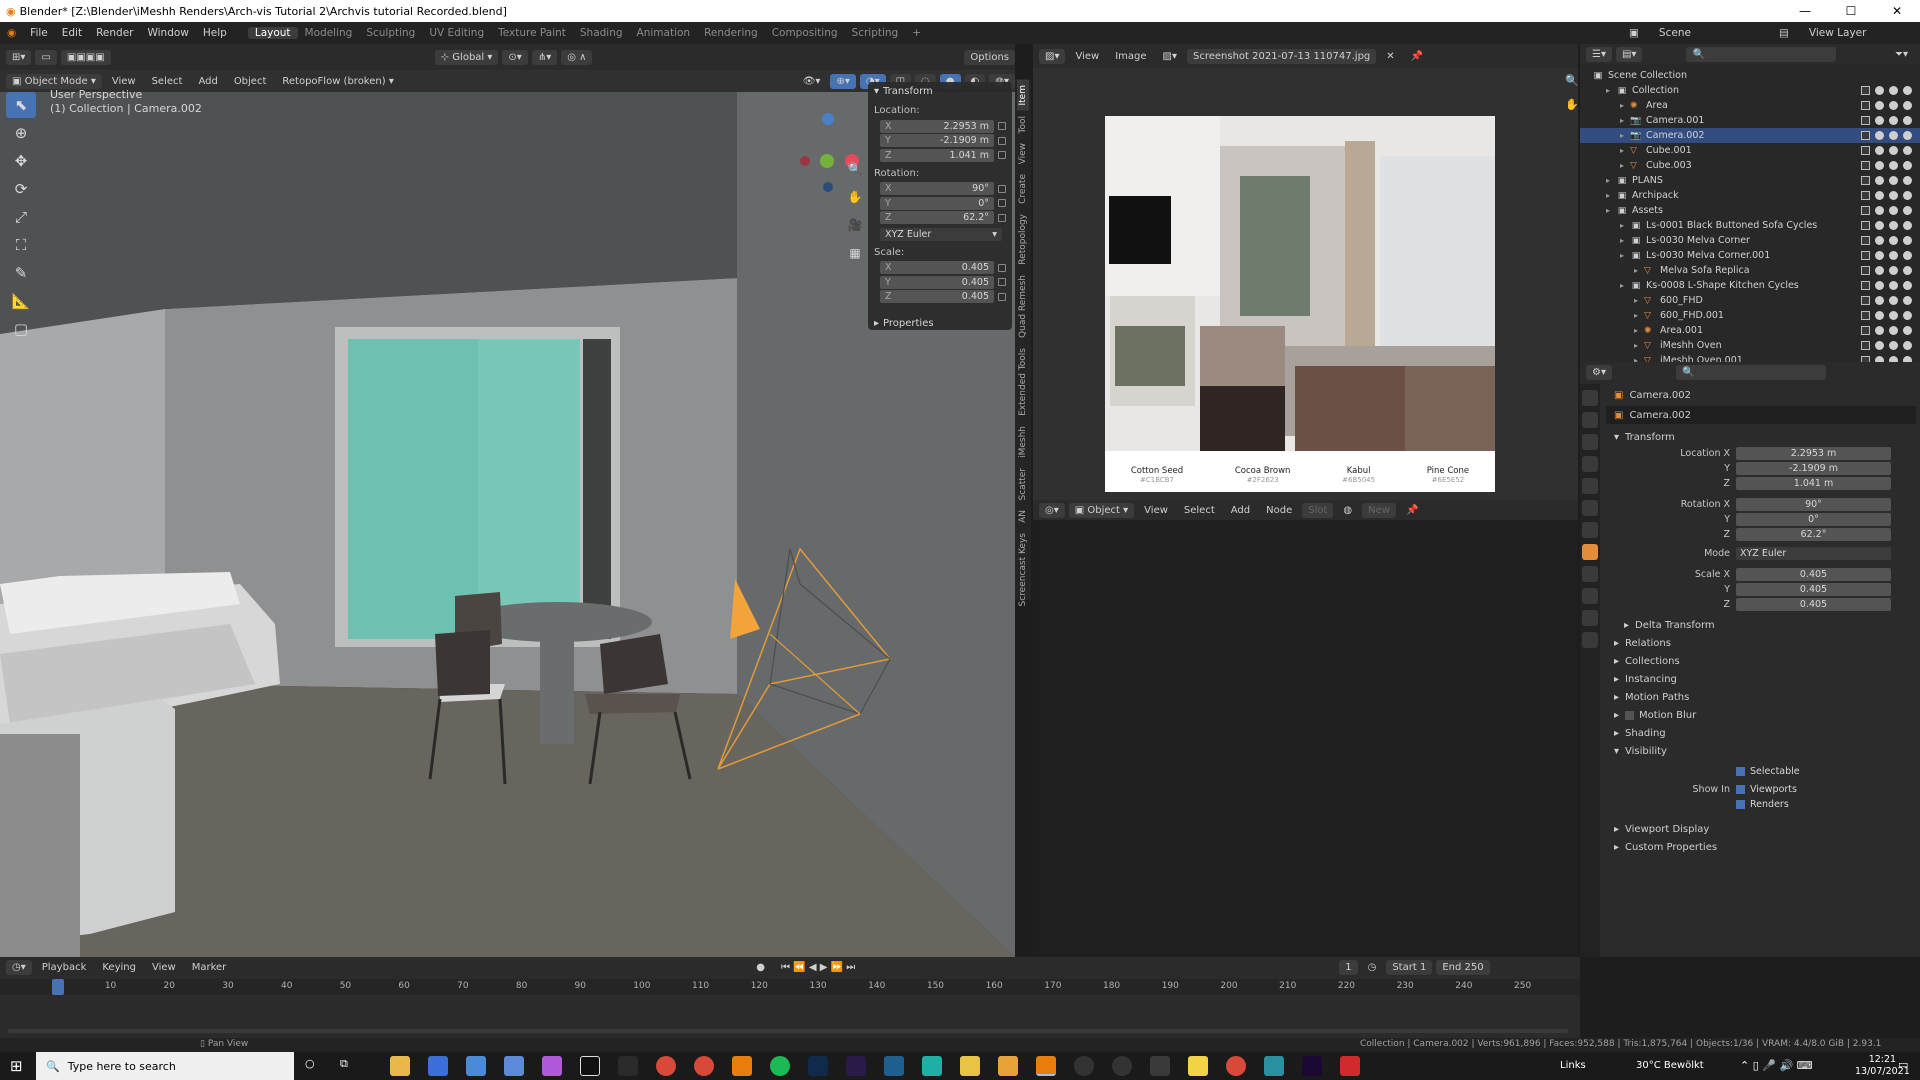  Describe the element at coordinates (1571, 104) in the screenshot. I see `pan-hand-icon: ✋` at that location.